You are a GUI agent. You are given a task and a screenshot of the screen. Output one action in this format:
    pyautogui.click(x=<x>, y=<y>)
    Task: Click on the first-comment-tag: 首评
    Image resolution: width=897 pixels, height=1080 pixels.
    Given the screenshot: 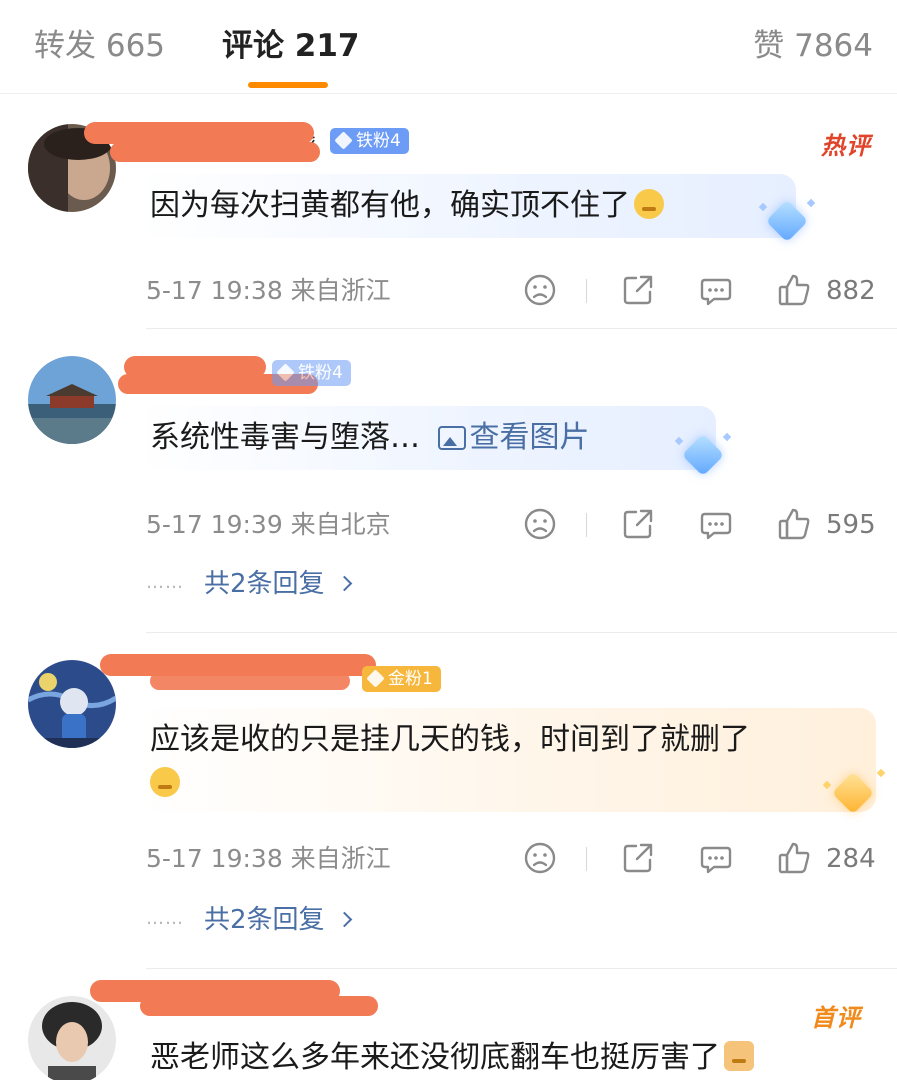 What is the action you would take?
    pyautogui.click(x=836, y=1018)
    